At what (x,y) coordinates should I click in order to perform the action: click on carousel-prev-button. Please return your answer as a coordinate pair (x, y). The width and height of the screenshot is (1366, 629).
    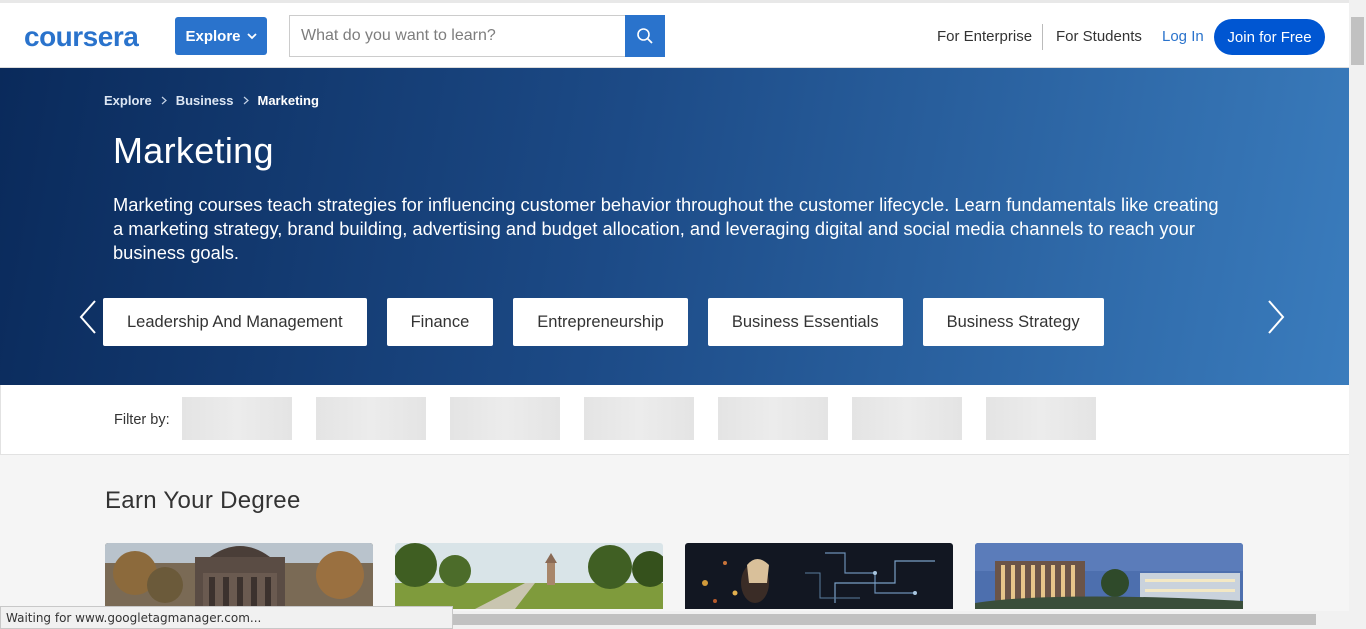
    Looking at the image, I should click on (88, 317).